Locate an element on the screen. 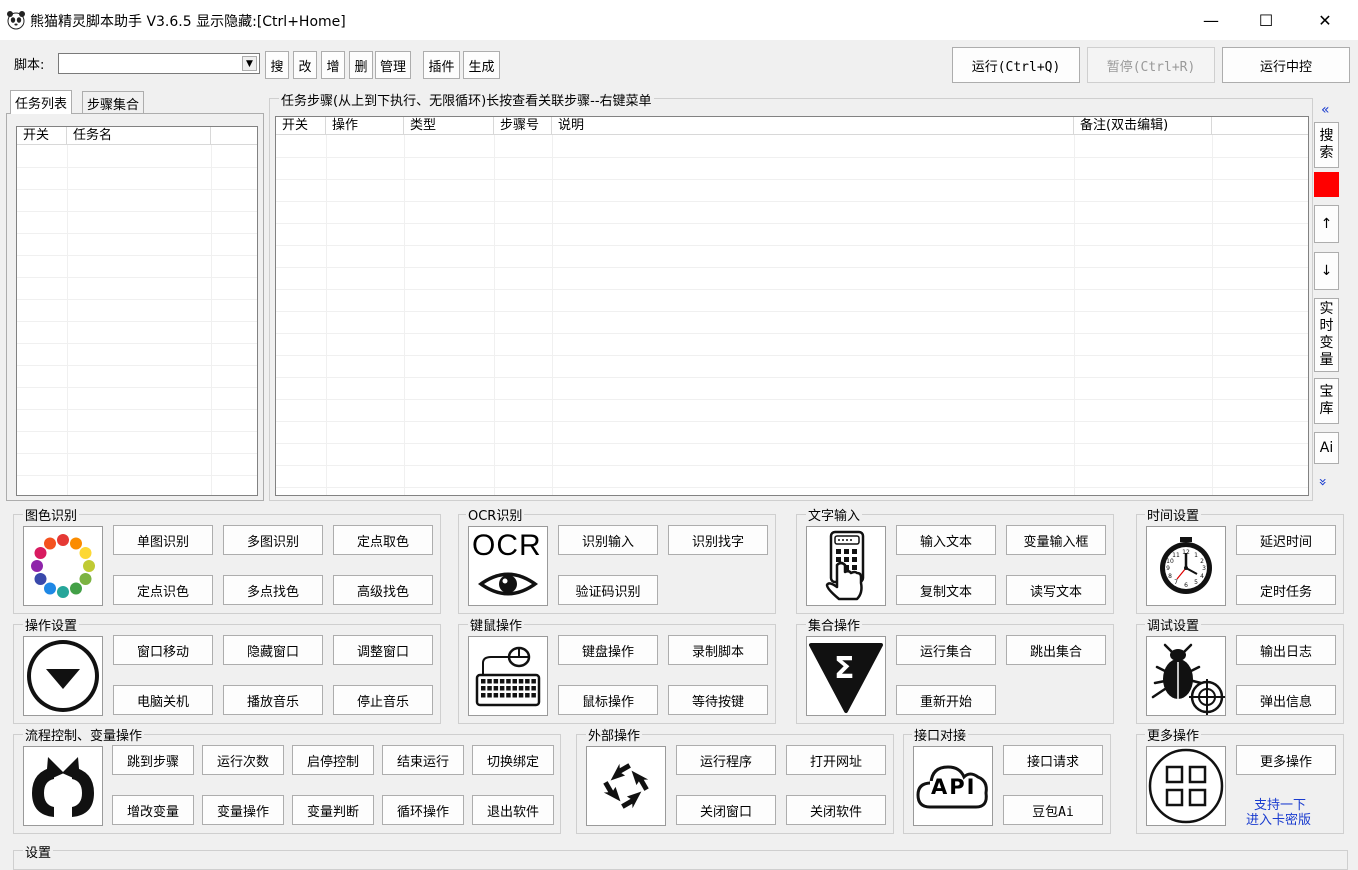 The image size is (1358, 870). ocr-eye-icon: OCR is located at coordinates (508, 566).